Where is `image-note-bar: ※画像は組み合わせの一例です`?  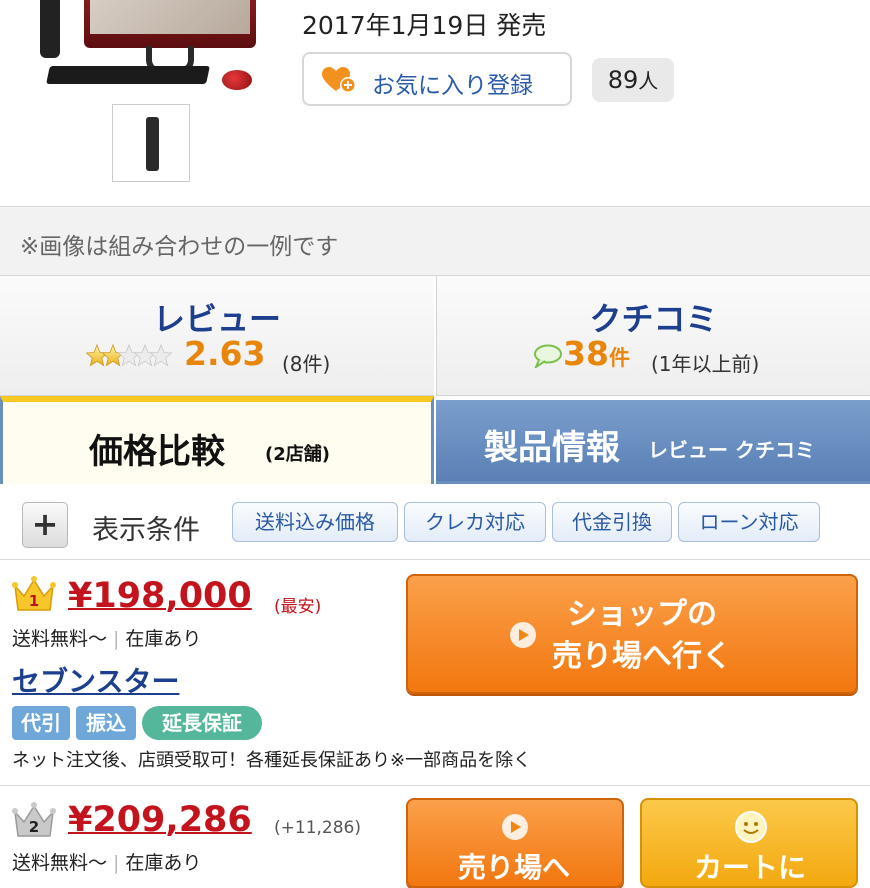
image-note-bar: ※画像は組み合わせの一例です is located at coordinates (435, 241).